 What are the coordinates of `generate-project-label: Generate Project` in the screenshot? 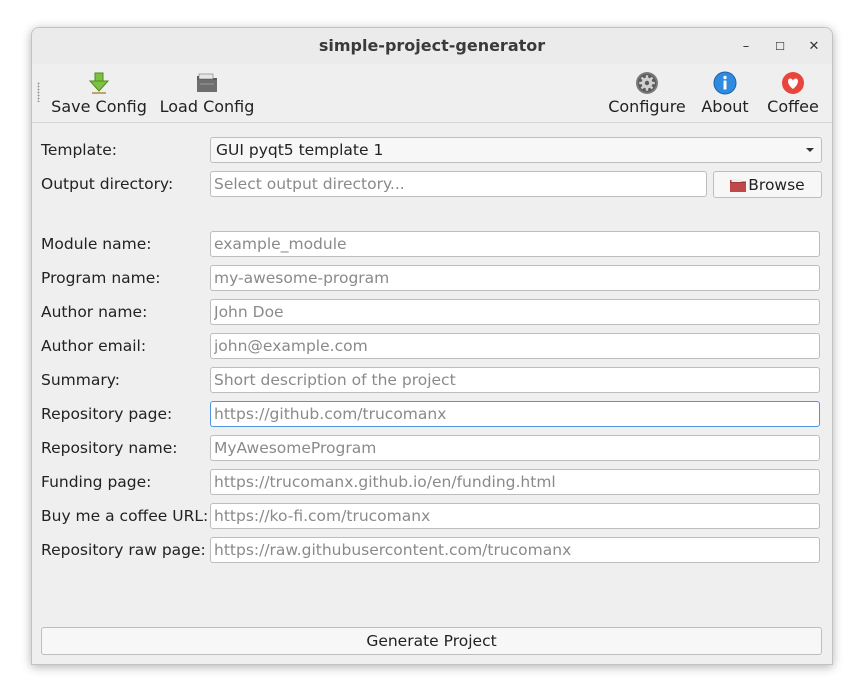 It's located at (431, 641).